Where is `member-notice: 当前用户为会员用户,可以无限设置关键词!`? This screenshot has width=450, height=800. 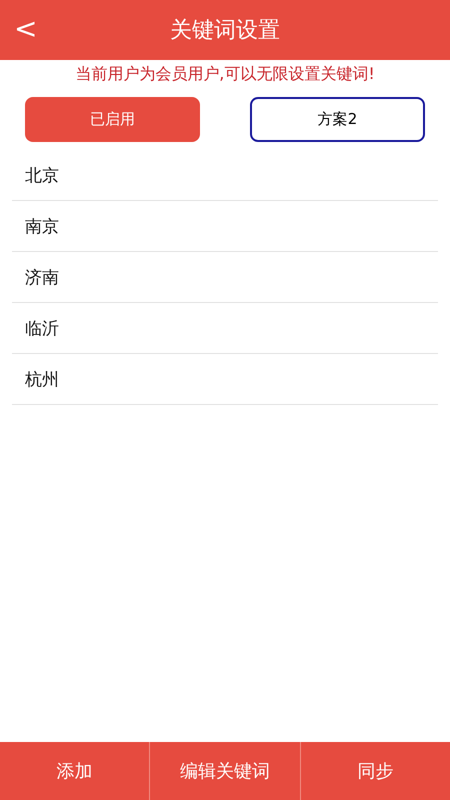 member-notice: 当前用户为会员用户,可以无限设置关键词! is located at coordinates (225, 74).